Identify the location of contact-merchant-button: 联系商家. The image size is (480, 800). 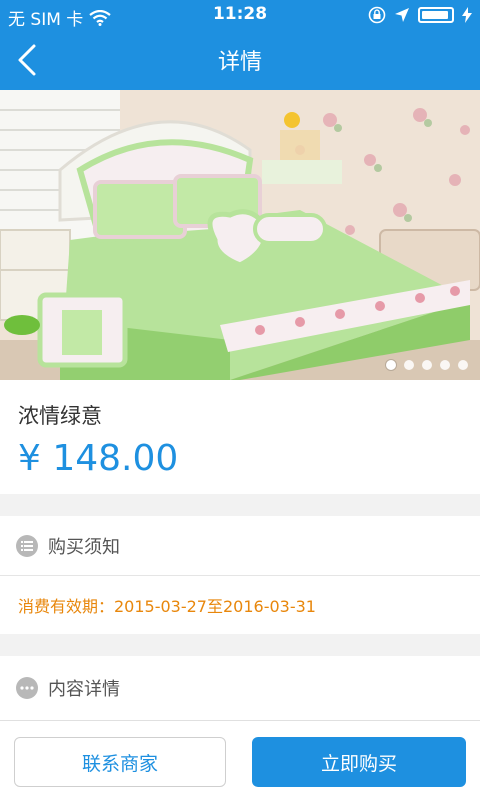
(120, 762).